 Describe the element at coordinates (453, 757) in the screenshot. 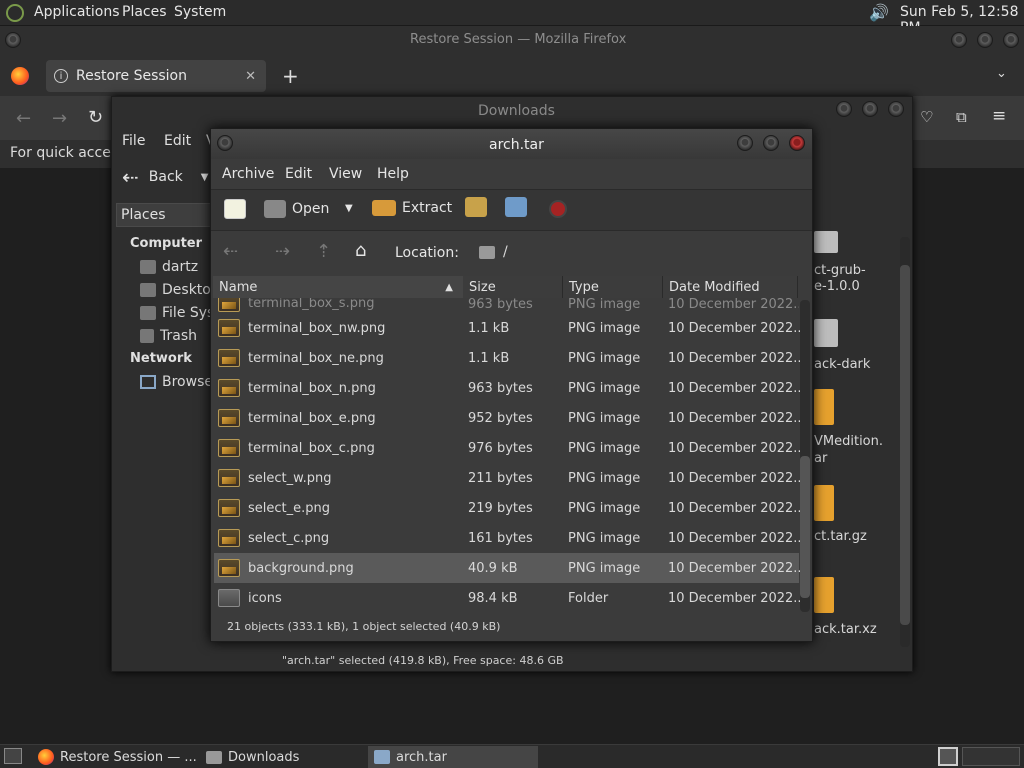

I see `taskbar-item-arch-tar: arch.tar` at that location.